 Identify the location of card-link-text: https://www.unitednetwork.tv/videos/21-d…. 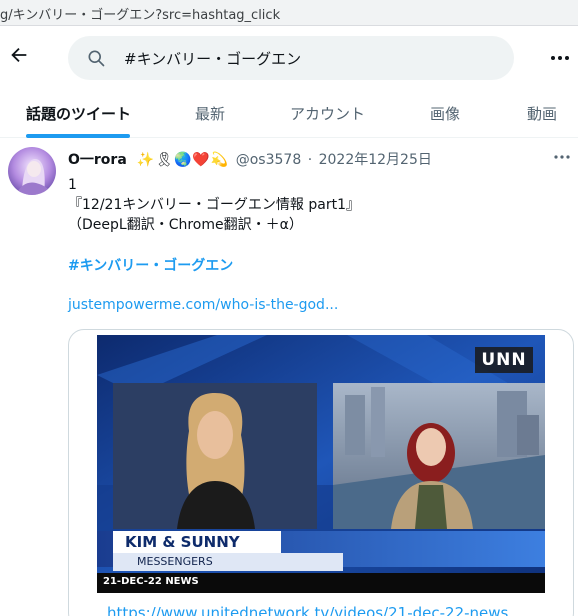
(307, 610).